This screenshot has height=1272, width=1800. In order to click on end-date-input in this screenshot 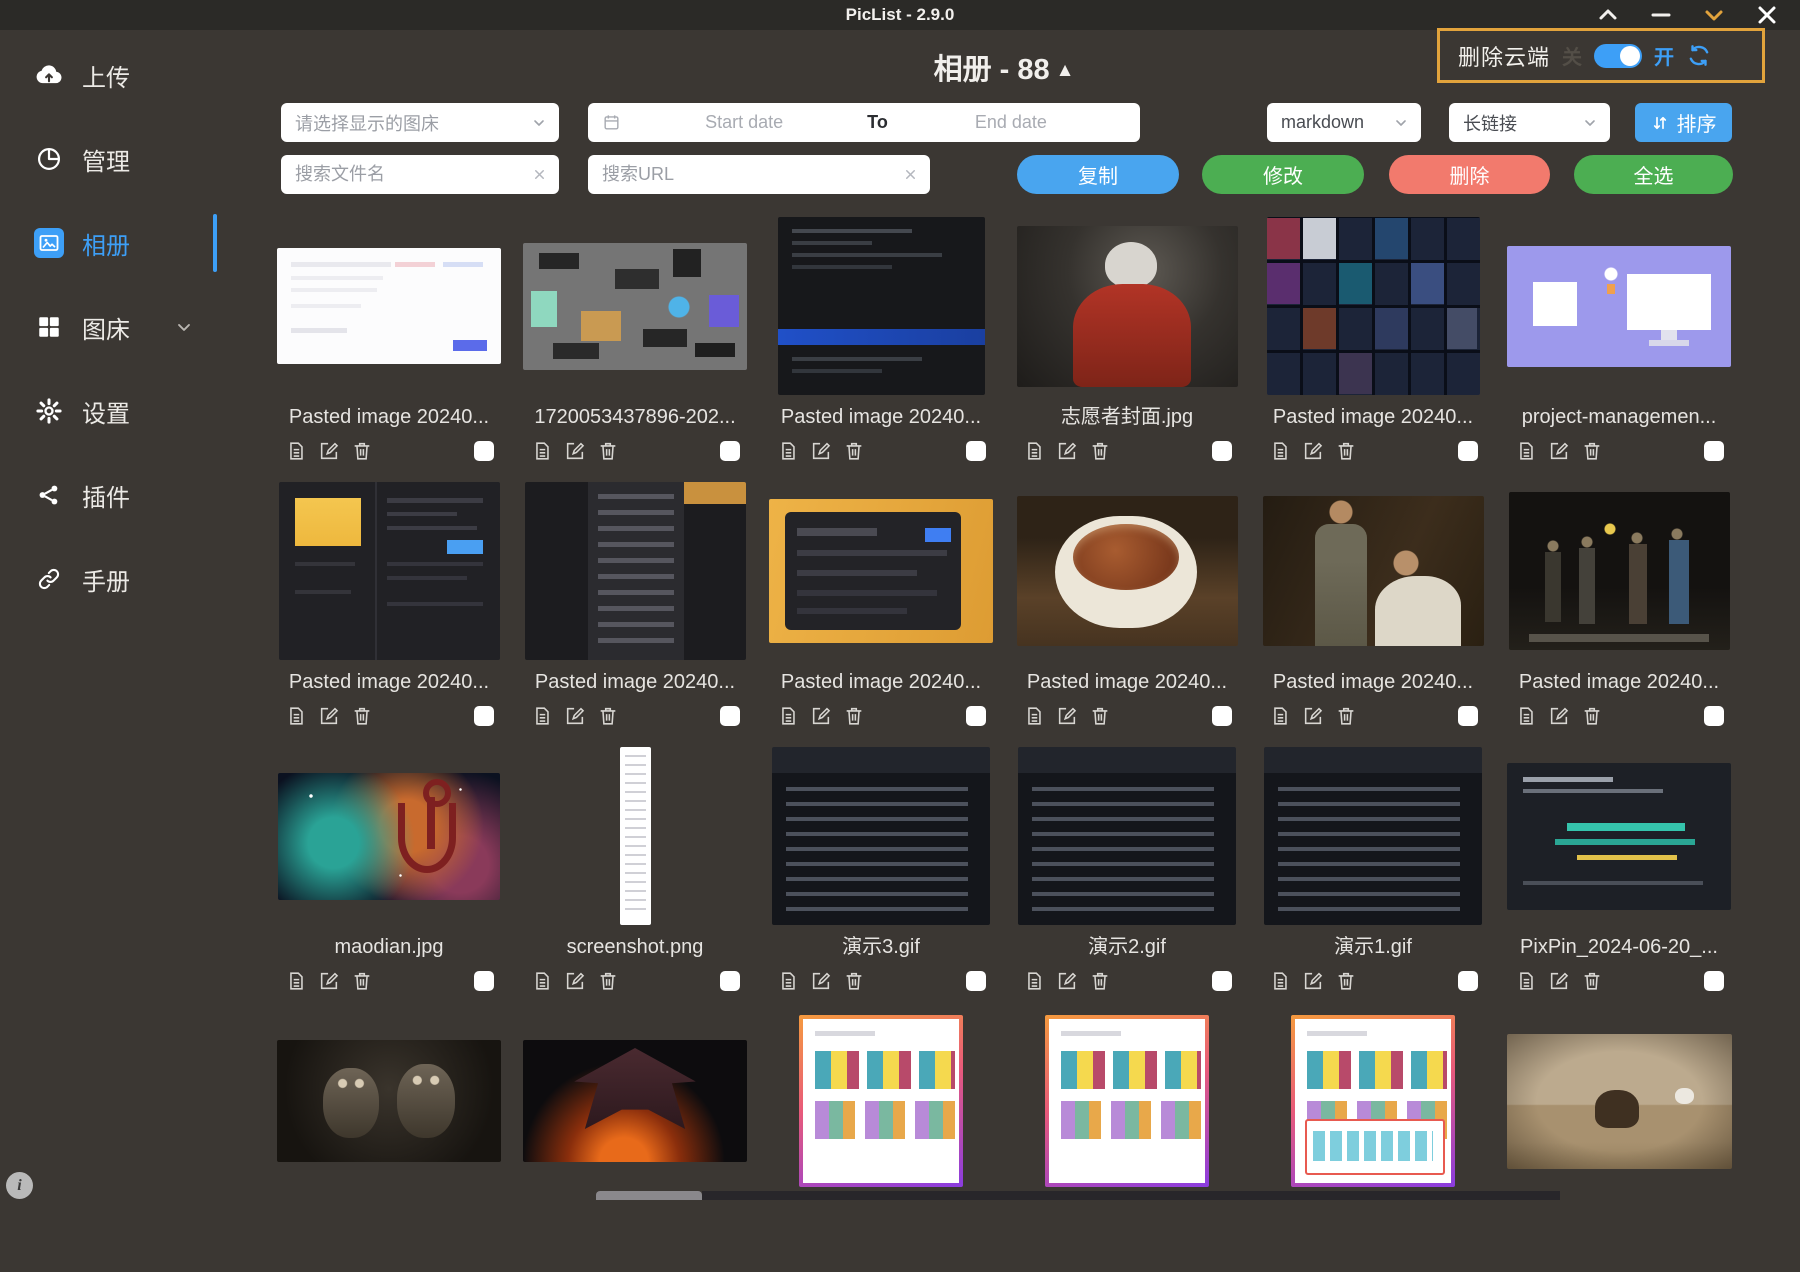, I will do `click(1010, 122)`.